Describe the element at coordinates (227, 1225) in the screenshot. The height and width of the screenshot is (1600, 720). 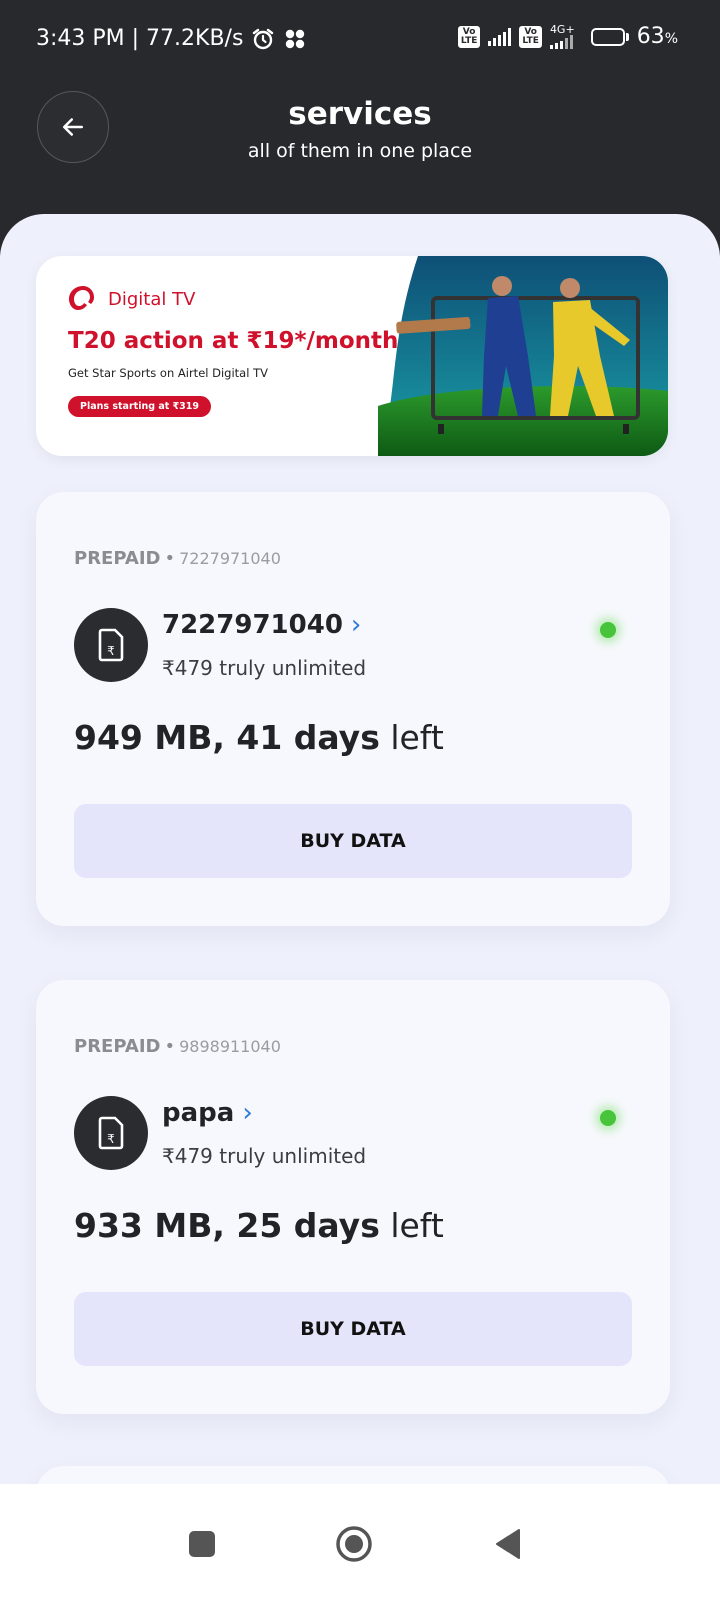
I see `usage-amount: 933 MB, 25 days` at that location.